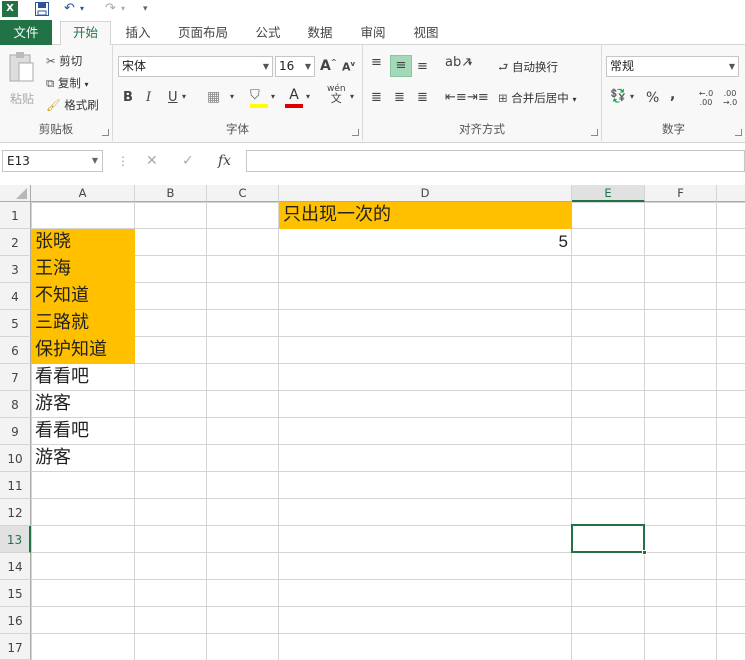  I want to click on row-header-14: 14, so click(15, 566).